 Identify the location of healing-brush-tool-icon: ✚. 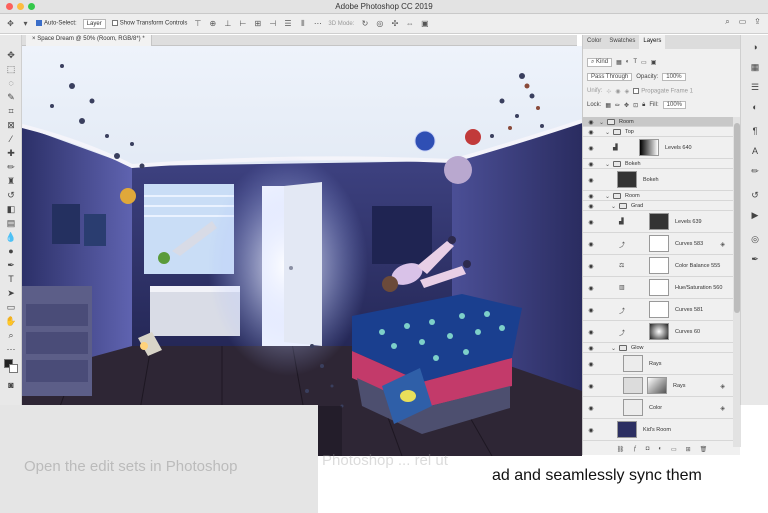
(11, 153).